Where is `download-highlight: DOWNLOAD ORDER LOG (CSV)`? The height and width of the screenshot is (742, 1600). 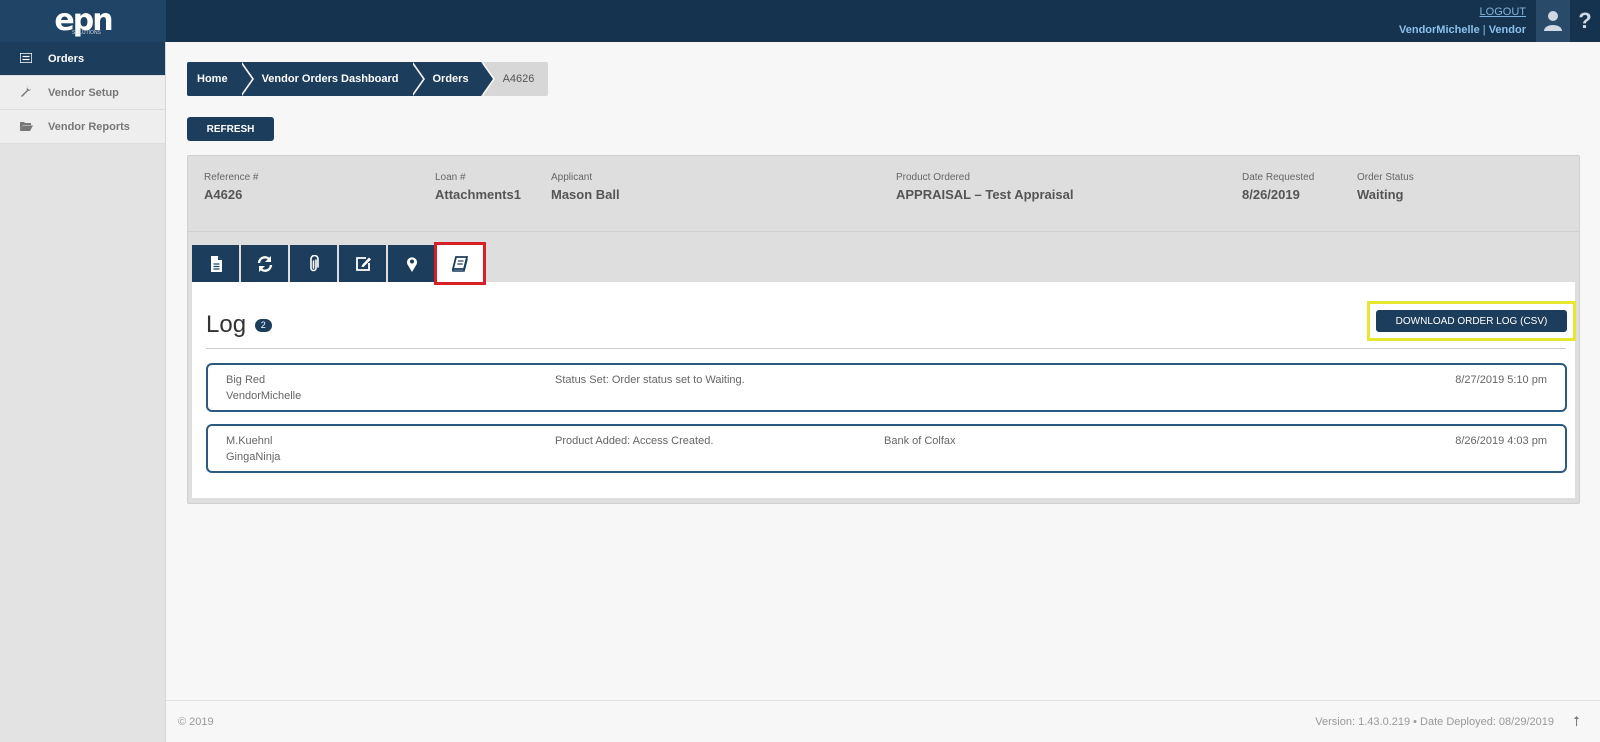
download-highlight: DOWNLOAD ORDER LOG (CSV) is located at coordinates (1471, 321).